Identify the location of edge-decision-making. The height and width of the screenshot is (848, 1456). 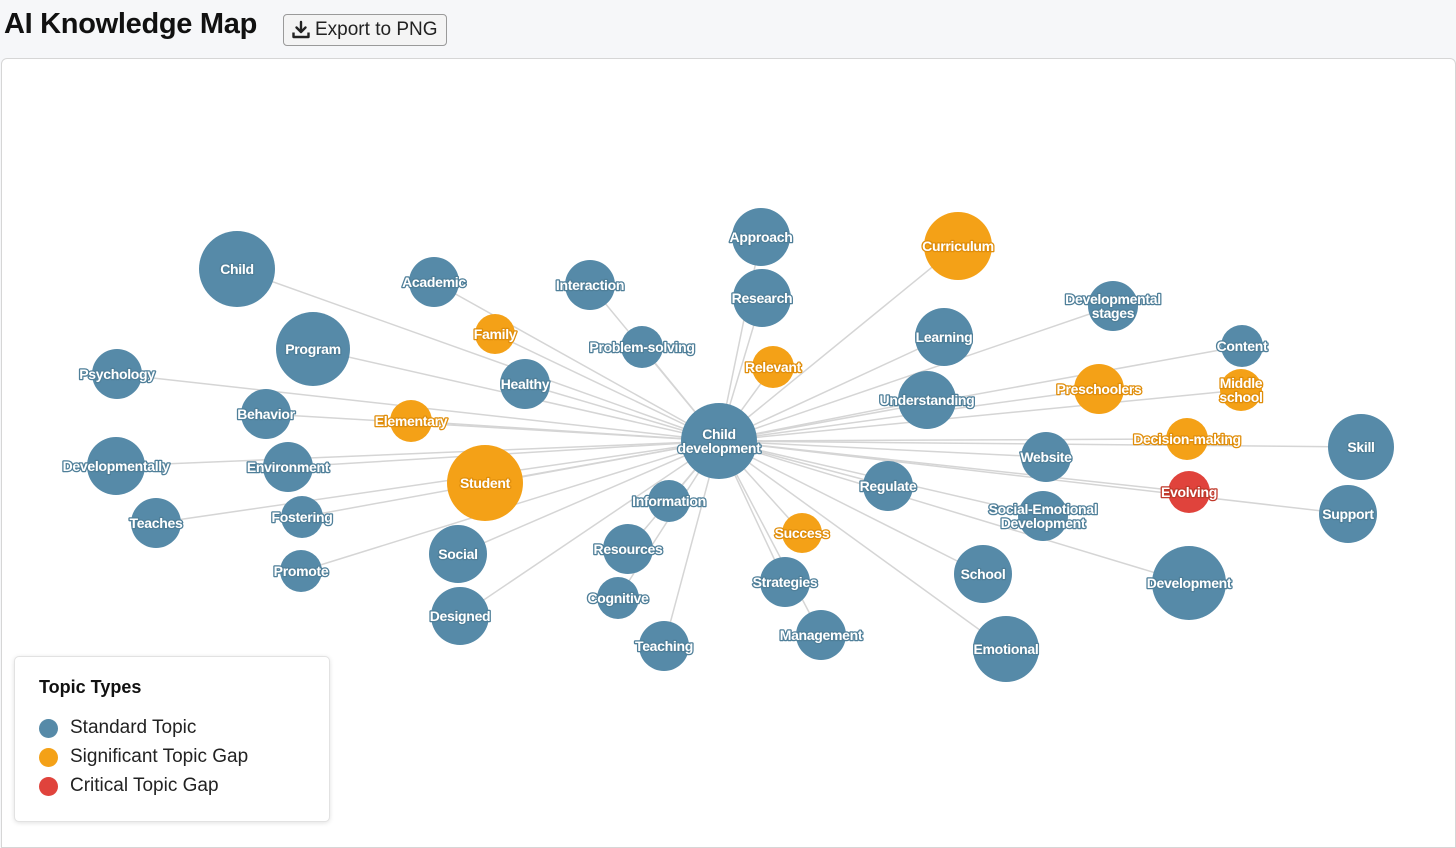
(953, 440).